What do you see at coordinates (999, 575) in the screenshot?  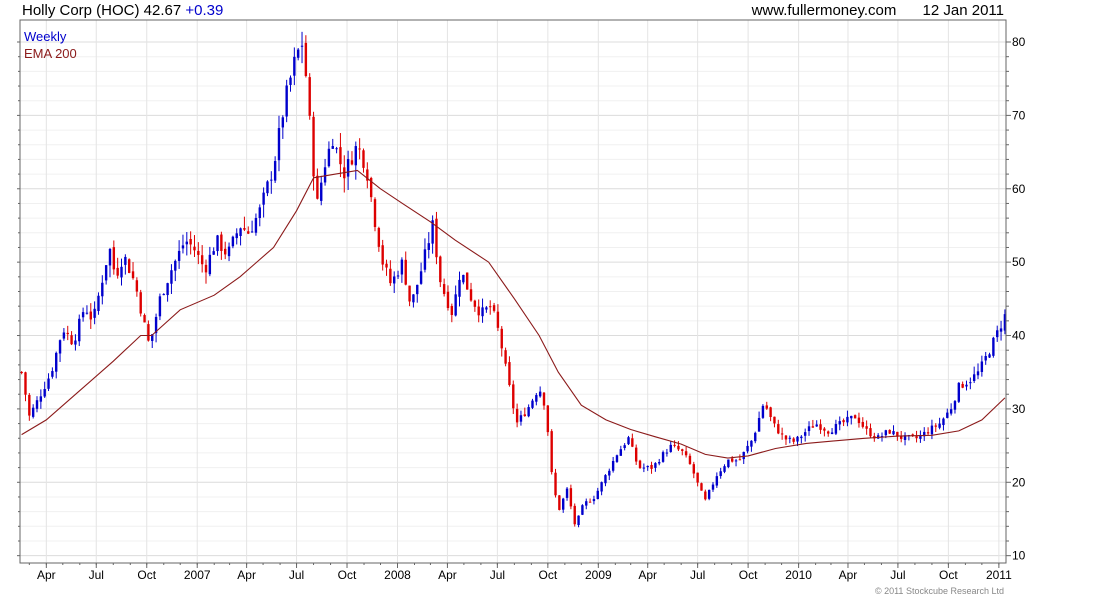 I see `x-tick-label: 2011` at bounding box center [999, 575].